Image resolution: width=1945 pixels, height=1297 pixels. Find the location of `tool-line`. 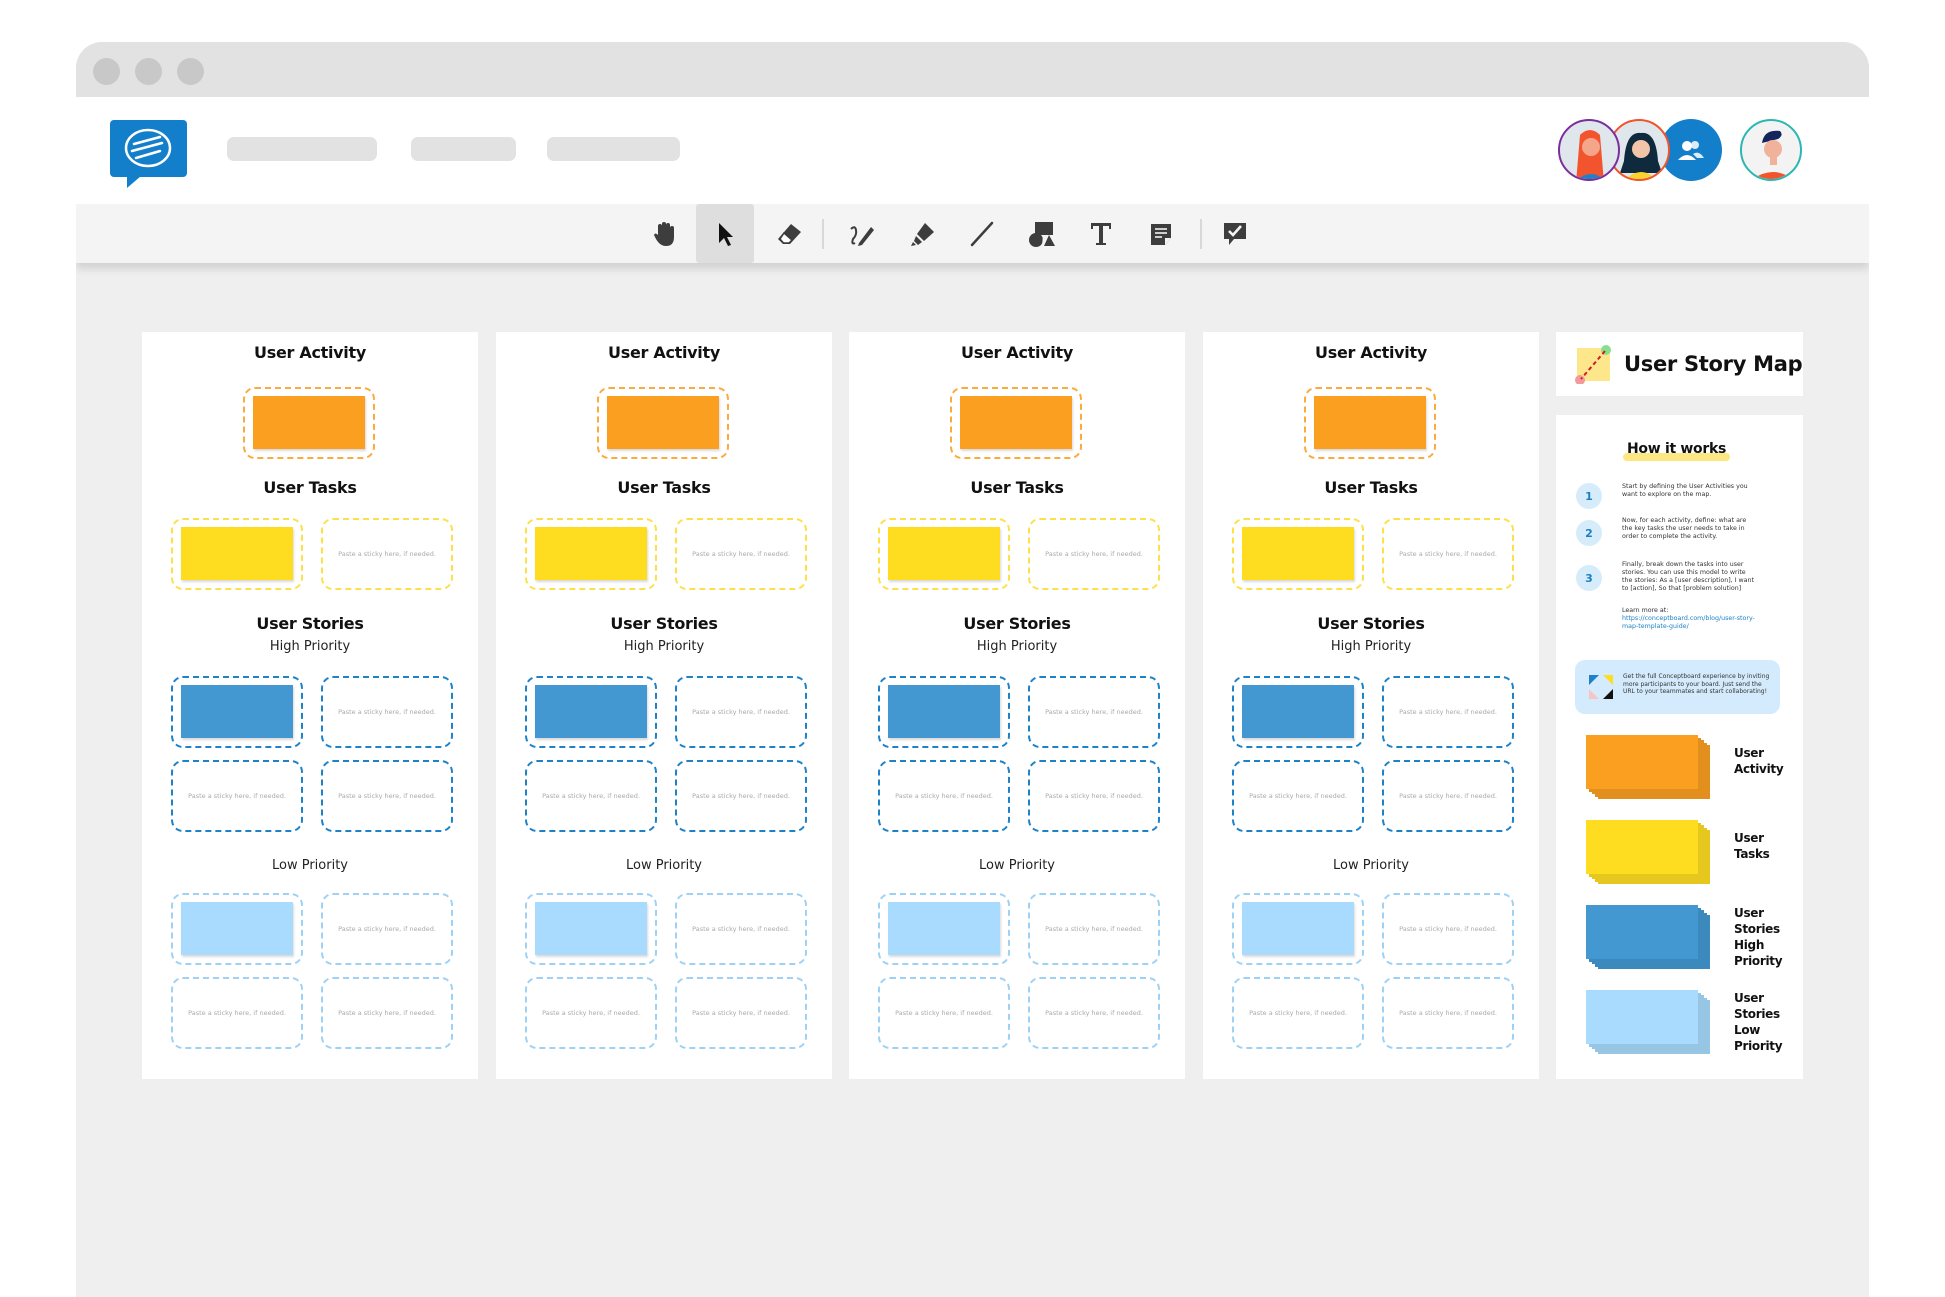

tool-line is located at coordinates (982, 233).